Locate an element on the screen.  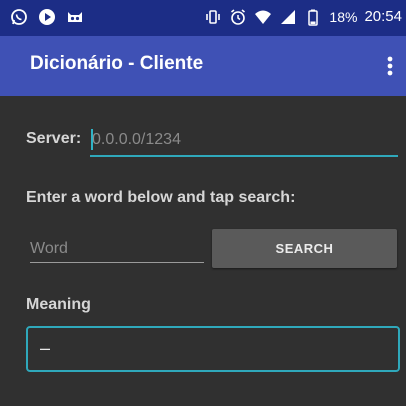
overflow-menu-icon is located at coordinates (390, 66).